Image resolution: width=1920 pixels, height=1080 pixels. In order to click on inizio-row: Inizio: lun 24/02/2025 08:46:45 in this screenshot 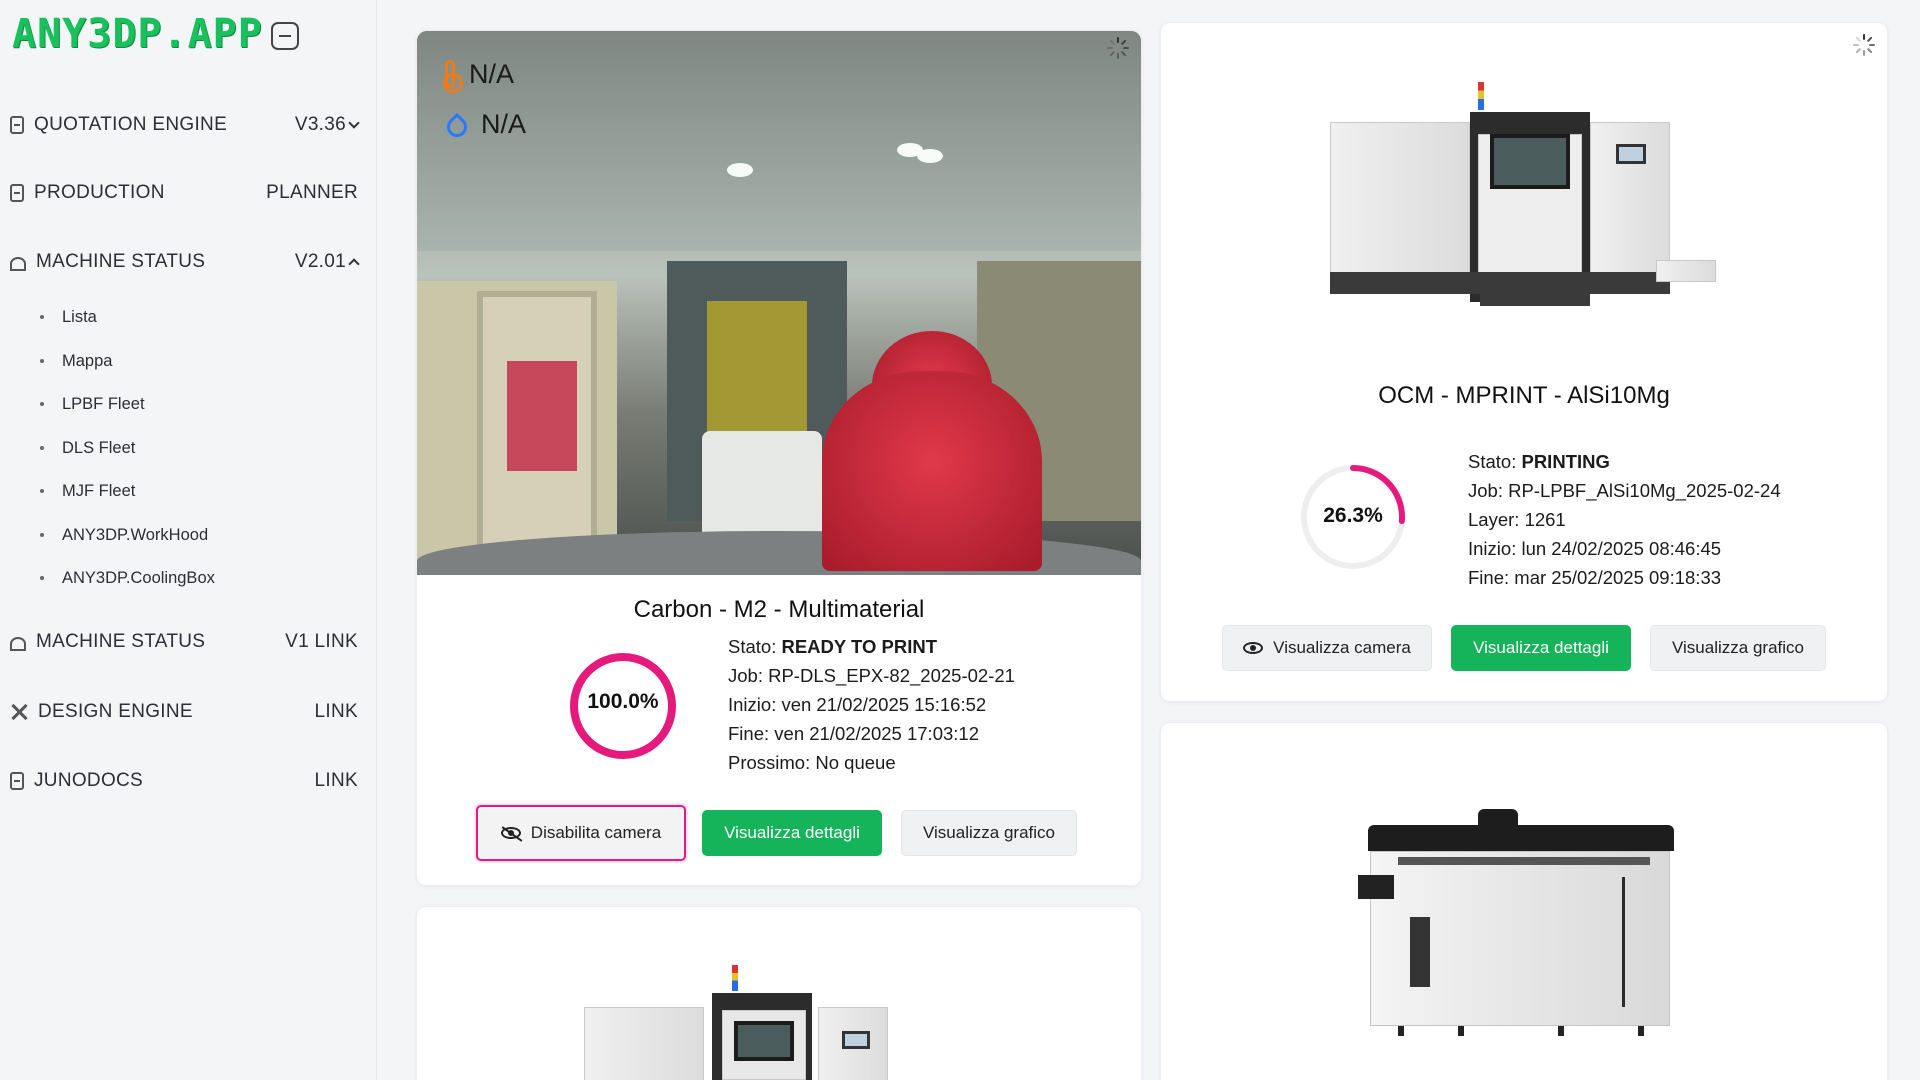, I will do `click(1624, 548)`.